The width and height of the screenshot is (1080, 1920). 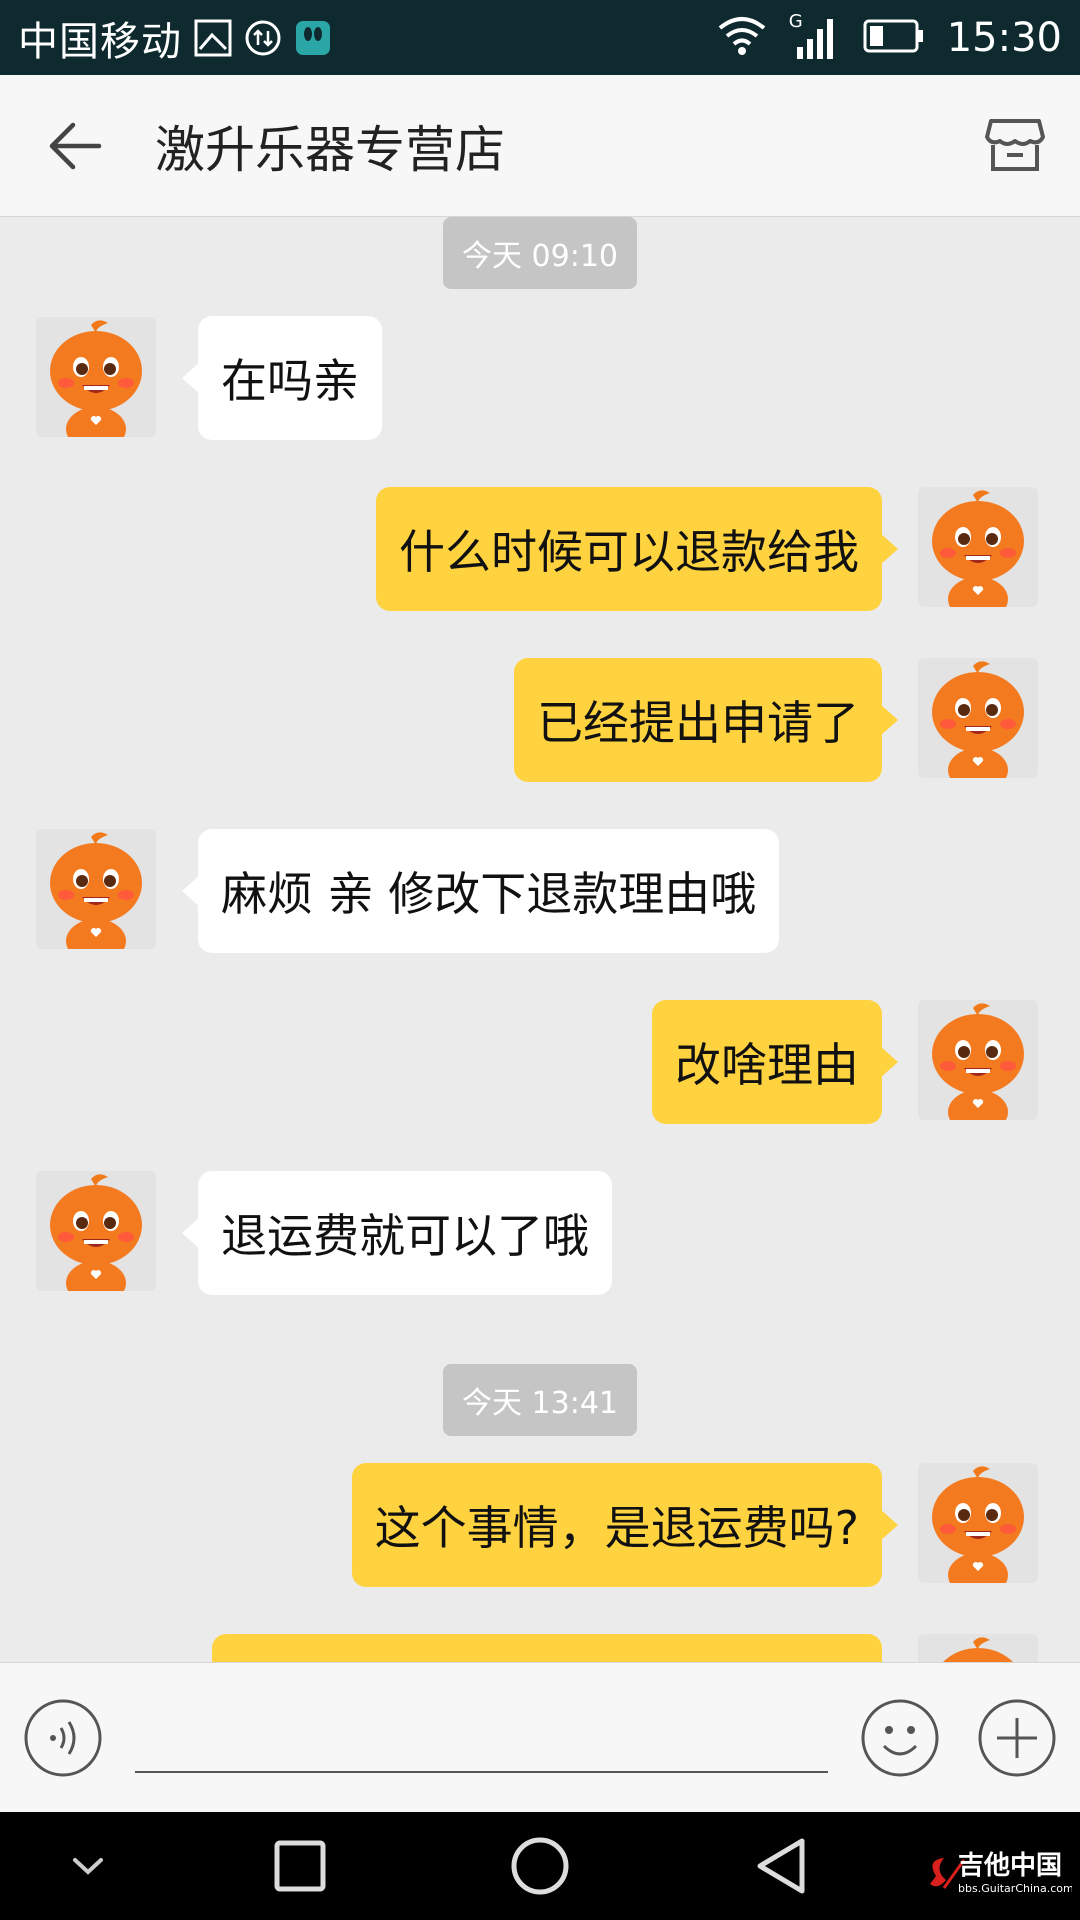 What do you see at coordinates (540, 1400) in the screenshot?
I see `timestamp: 今天 13:41` at bounding box center [540, 1400].